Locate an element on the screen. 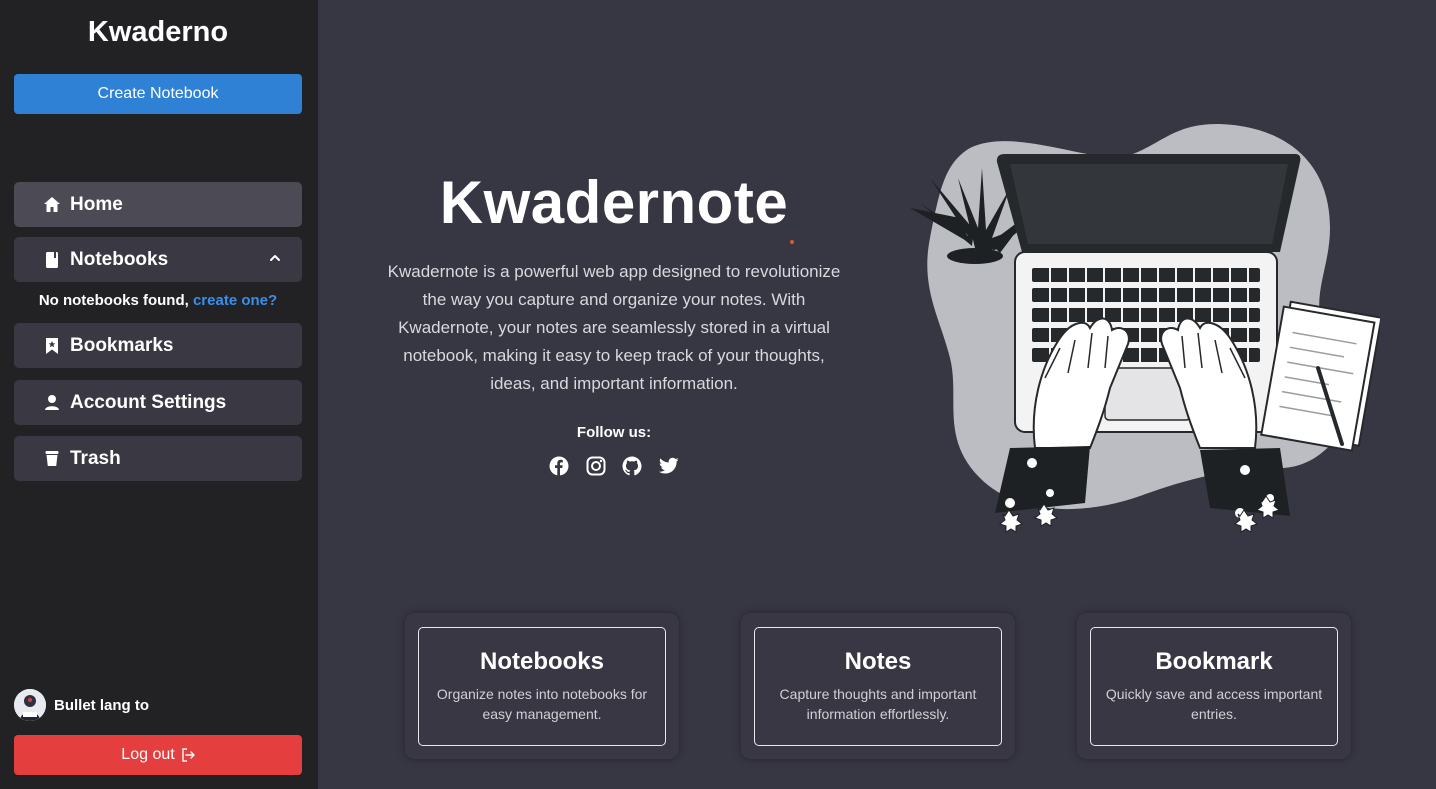 This screenshot has height=789, width=1436. follow-us-label: Follow us: is located at coordinates (614, 432).